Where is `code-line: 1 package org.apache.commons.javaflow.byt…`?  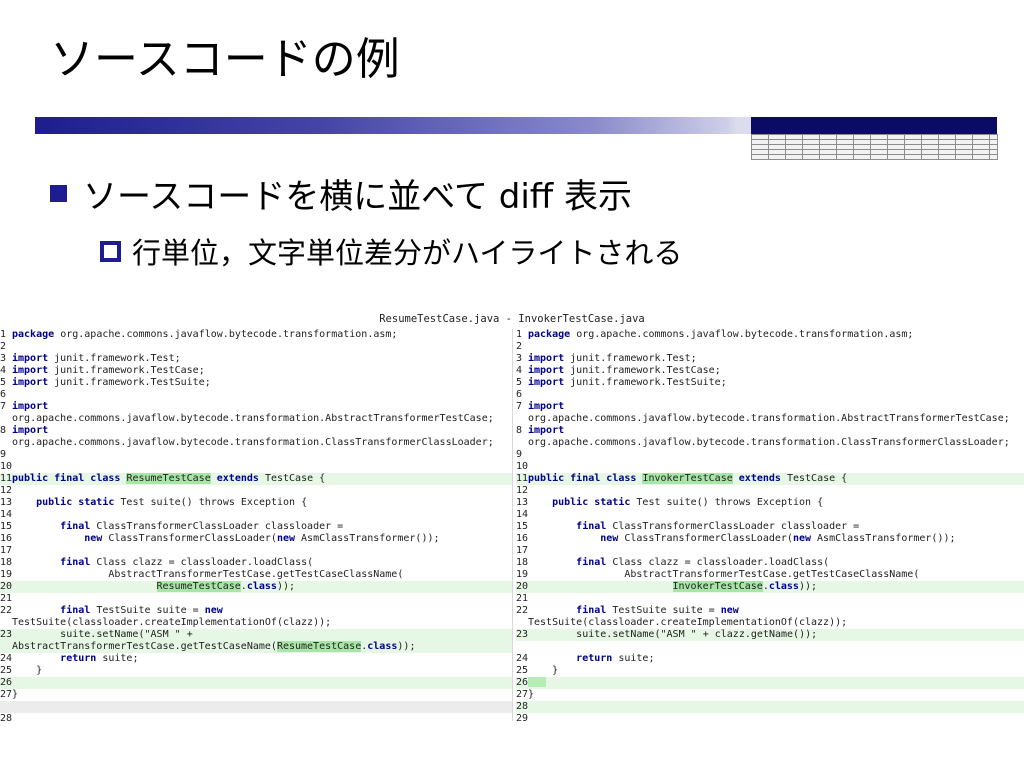
code-line: 1 package org.apache.commons.javaflow.byt… is located at coordinates (256, 335).